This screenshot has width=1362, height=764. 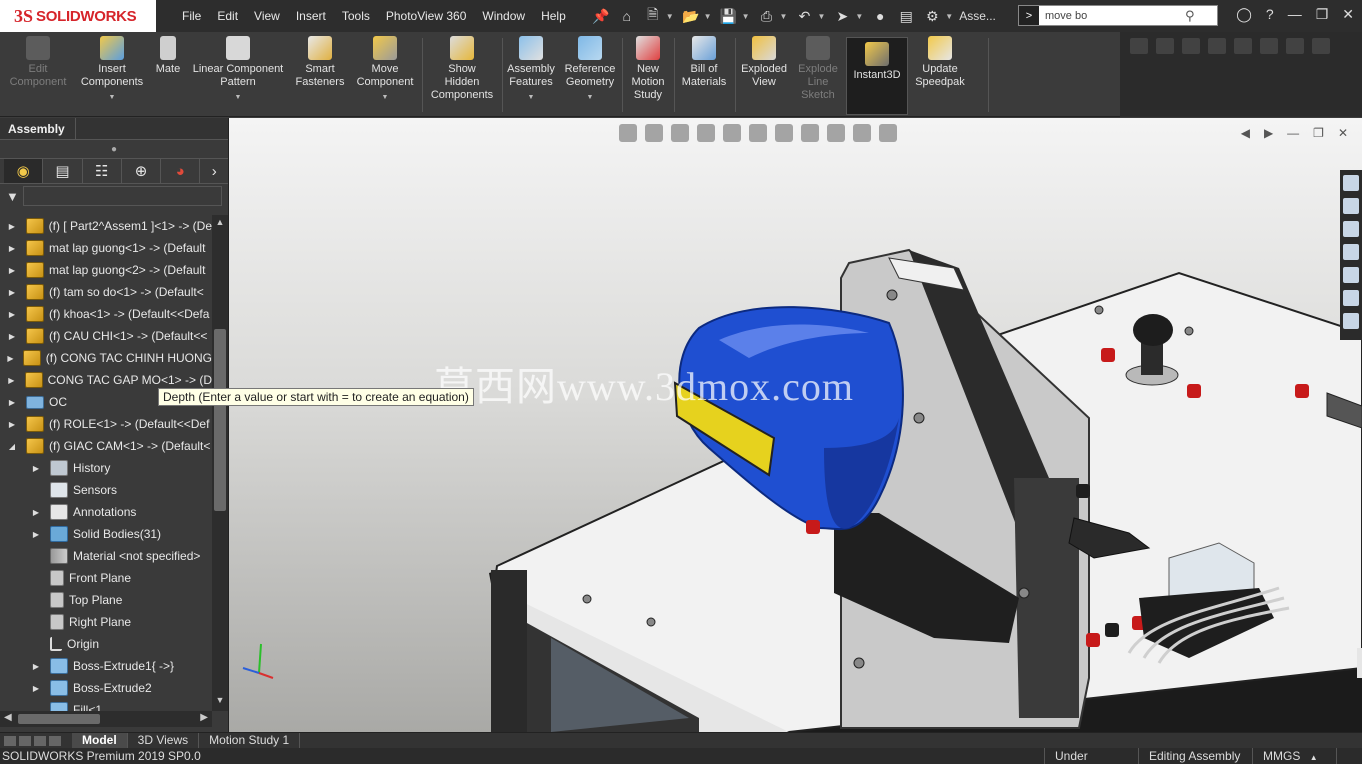 What do you see at coordinates (704, 62) in the screenshot?
I see `bill-of-materials-button: Bill of Materials` at bounding box center [704, 62].